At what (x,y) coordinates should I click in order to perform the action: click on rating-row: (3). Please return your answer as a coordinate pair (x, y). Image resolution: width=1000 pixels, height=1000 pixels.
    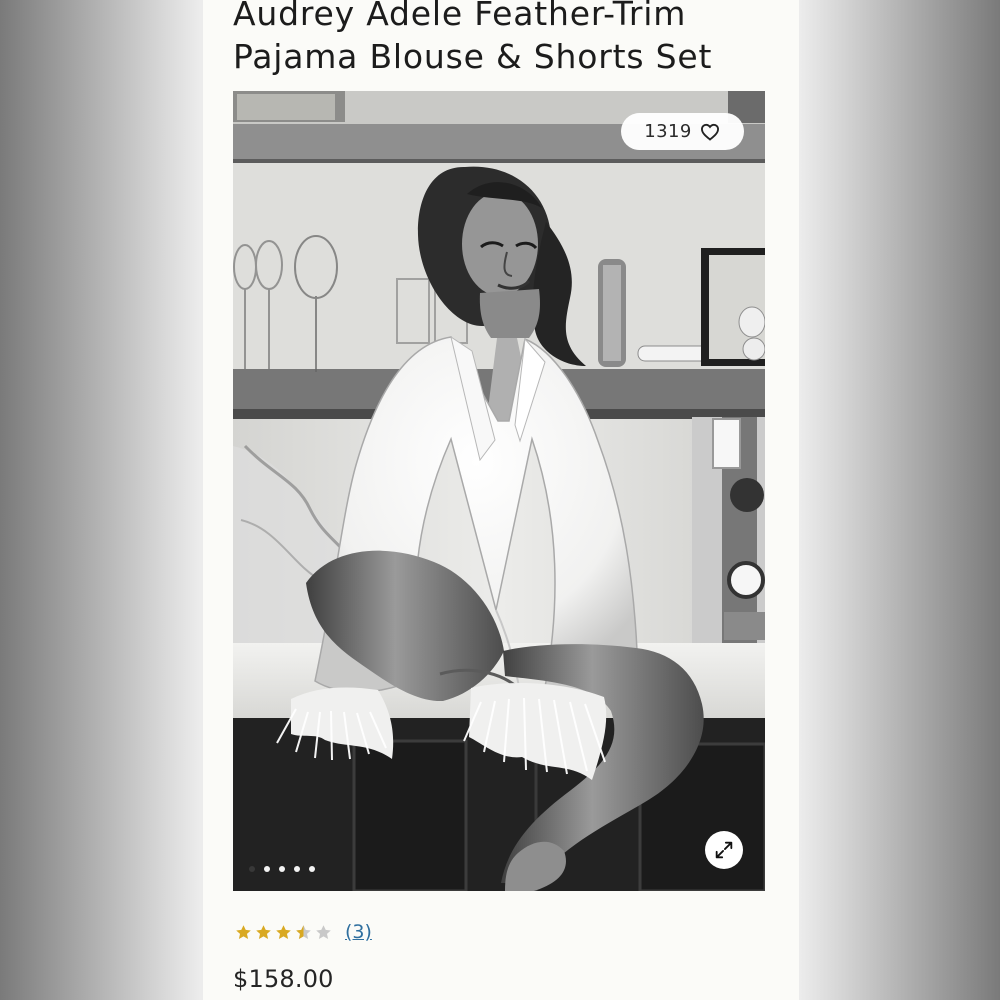
    Looking at the image, I should click on (303, 932).